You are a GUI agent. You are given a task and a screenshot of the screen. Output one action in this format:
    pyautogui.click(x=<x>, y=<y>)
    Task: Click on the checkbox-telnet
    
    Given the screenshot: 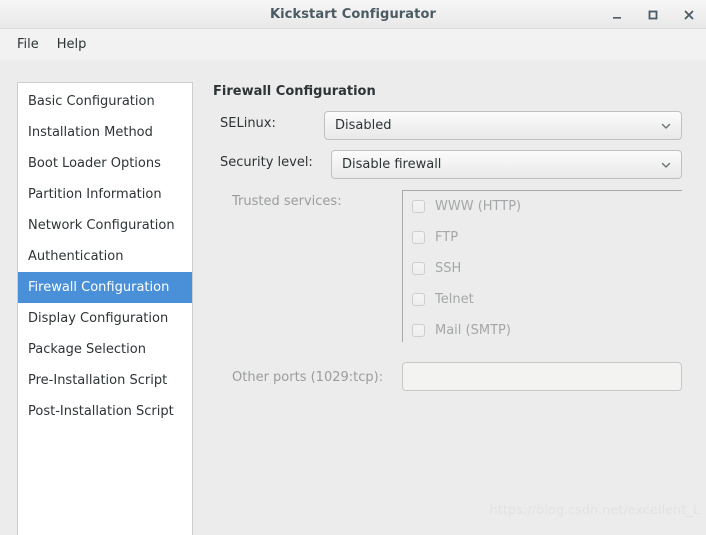 What is the action you would take?
    pyautogui.click(x=418, y=299)
    